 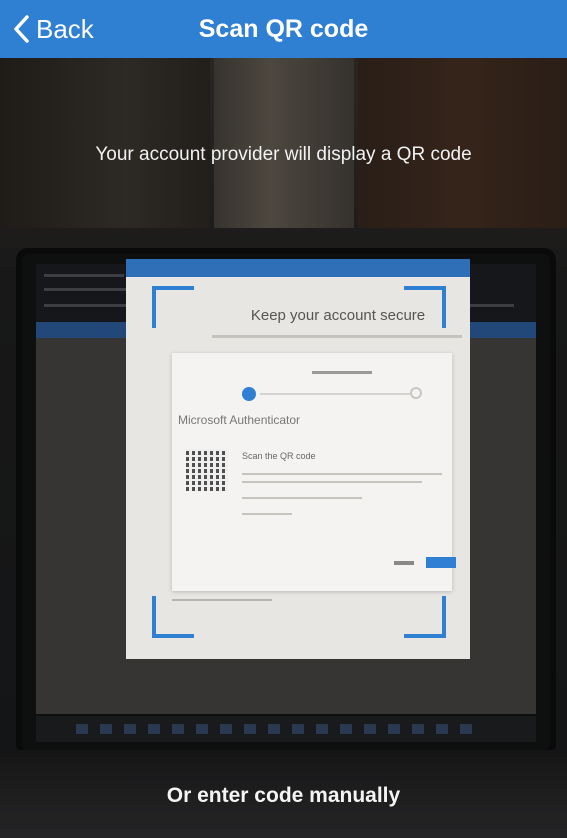 What do you see at coordinates (416, 393) in the screenshot?
I see `step-pending-icon` at bounding box center [416, 393].